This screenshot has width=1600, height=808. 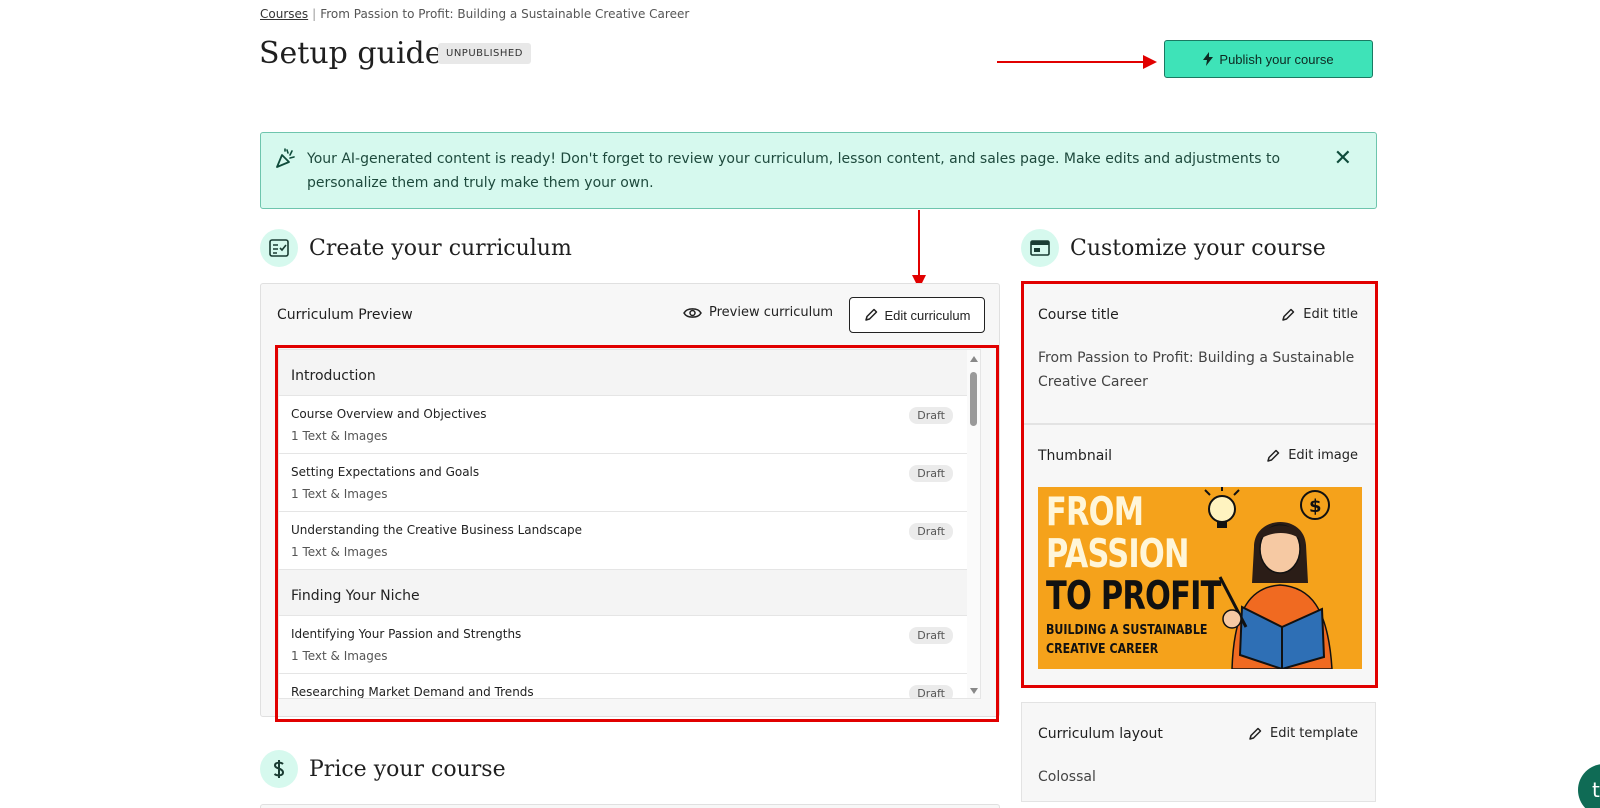 I want to click on annotation-arrow-horizontal, so click(x=1077, y=62).